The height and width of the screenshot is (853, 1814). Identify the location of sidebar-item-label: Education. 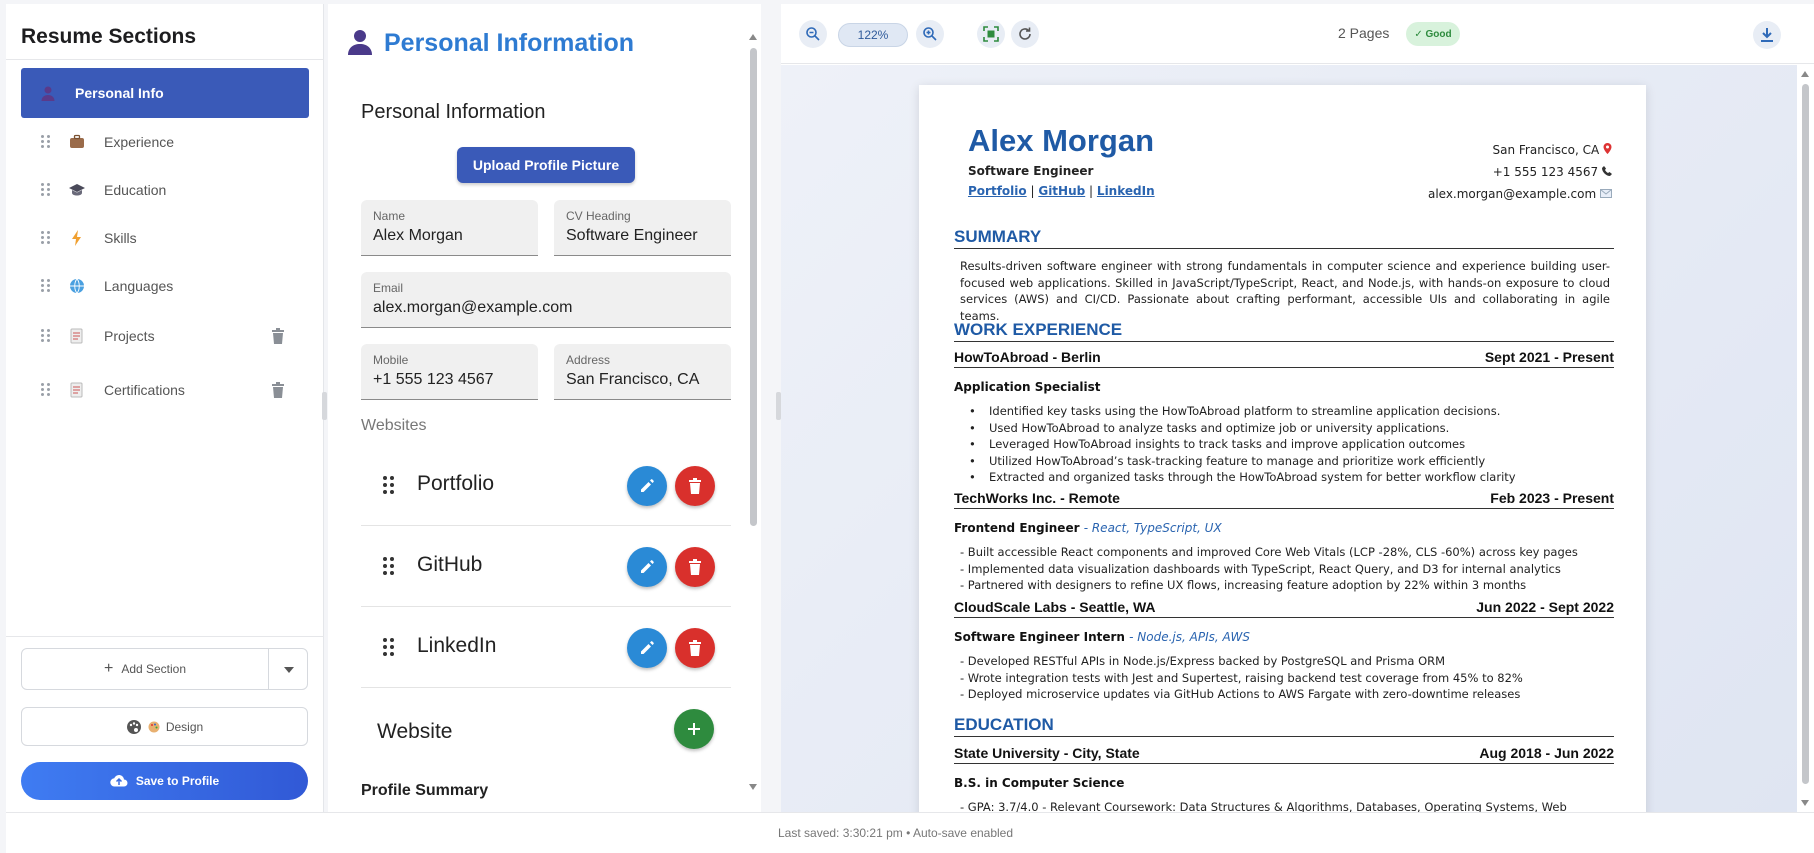
(135, 190).